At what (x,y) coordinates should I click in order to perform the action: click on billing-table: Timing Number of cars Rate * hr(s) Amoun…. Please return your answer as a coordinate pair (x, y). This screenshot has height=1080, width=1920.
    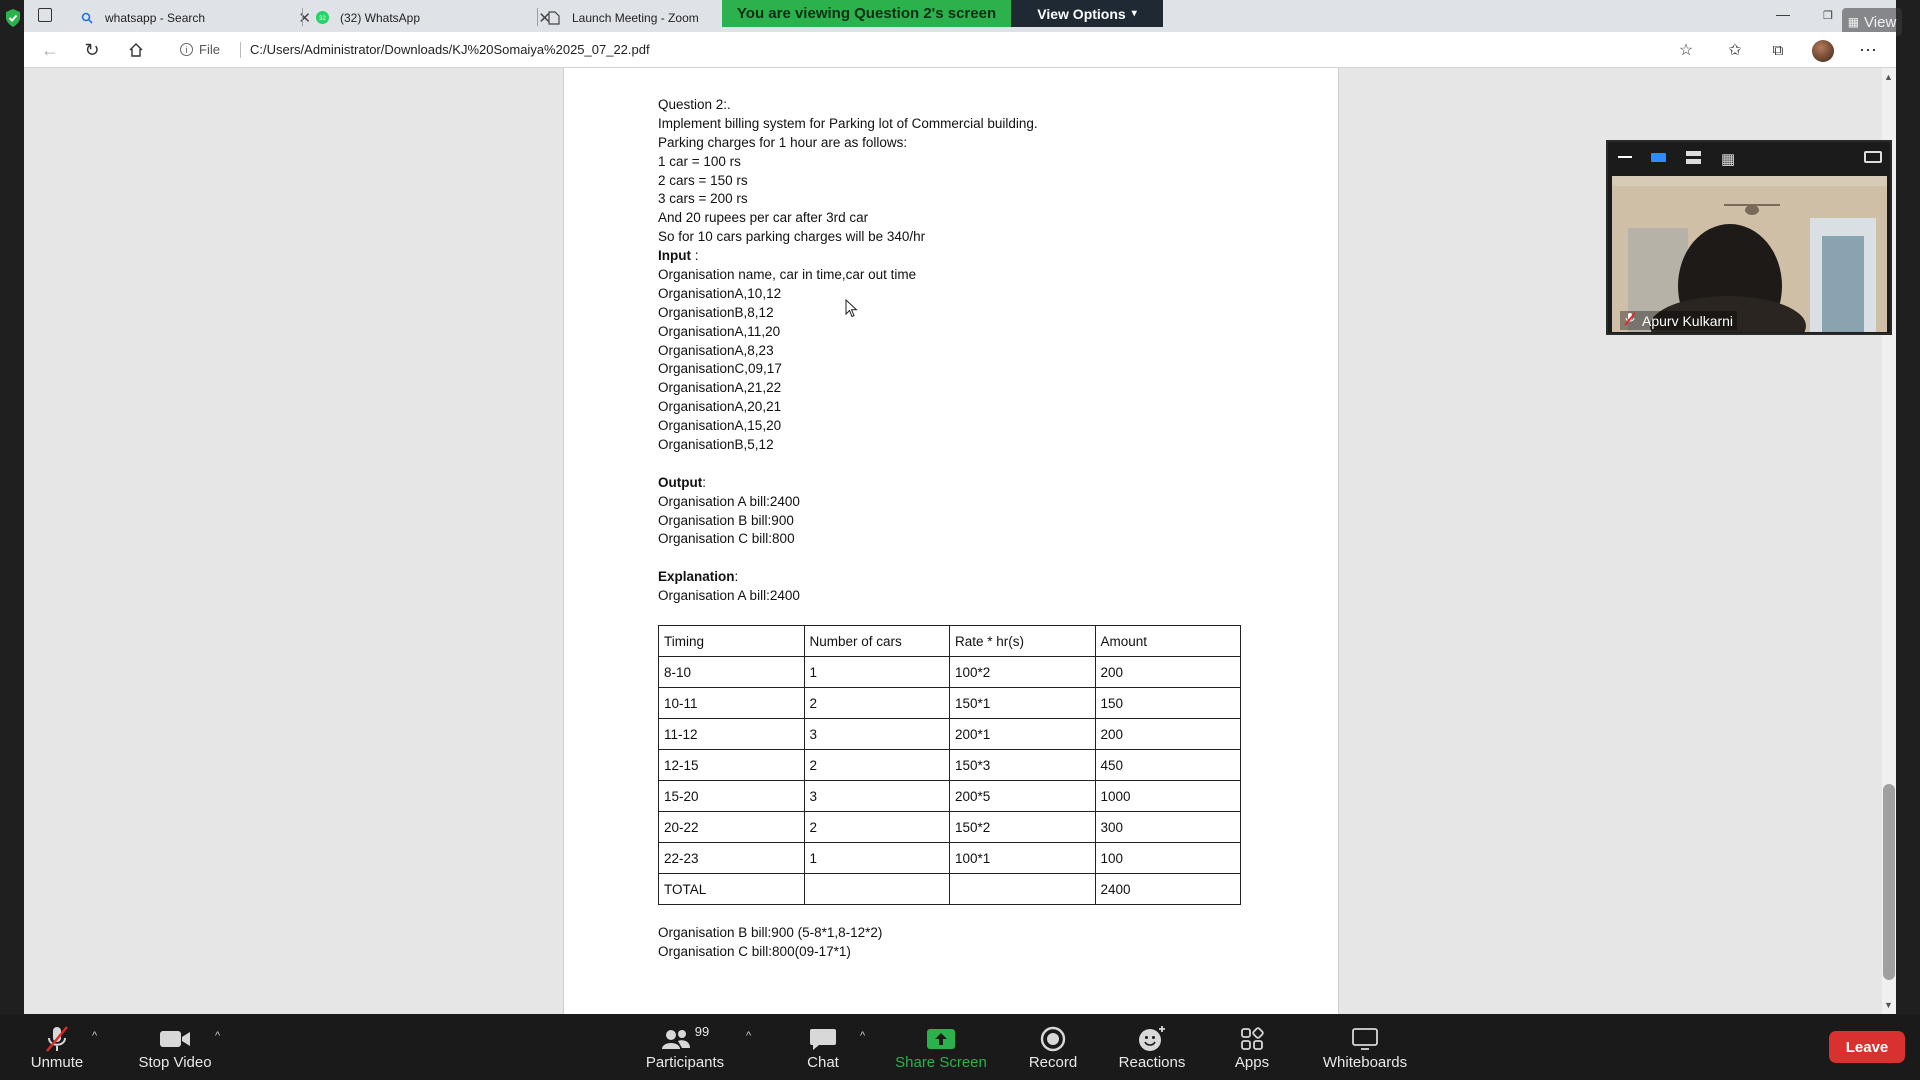
    Looking at the image, I should click on (949, 765).